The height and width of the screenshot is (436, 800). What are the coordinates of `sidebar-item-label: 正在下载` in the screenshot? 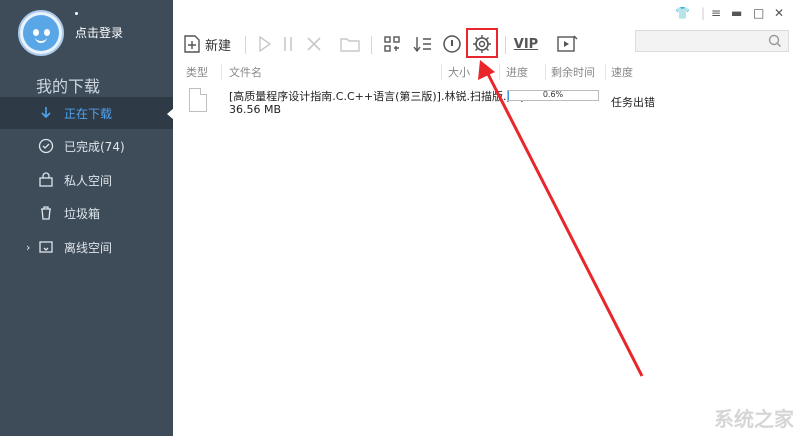 It's located at (88, 113).